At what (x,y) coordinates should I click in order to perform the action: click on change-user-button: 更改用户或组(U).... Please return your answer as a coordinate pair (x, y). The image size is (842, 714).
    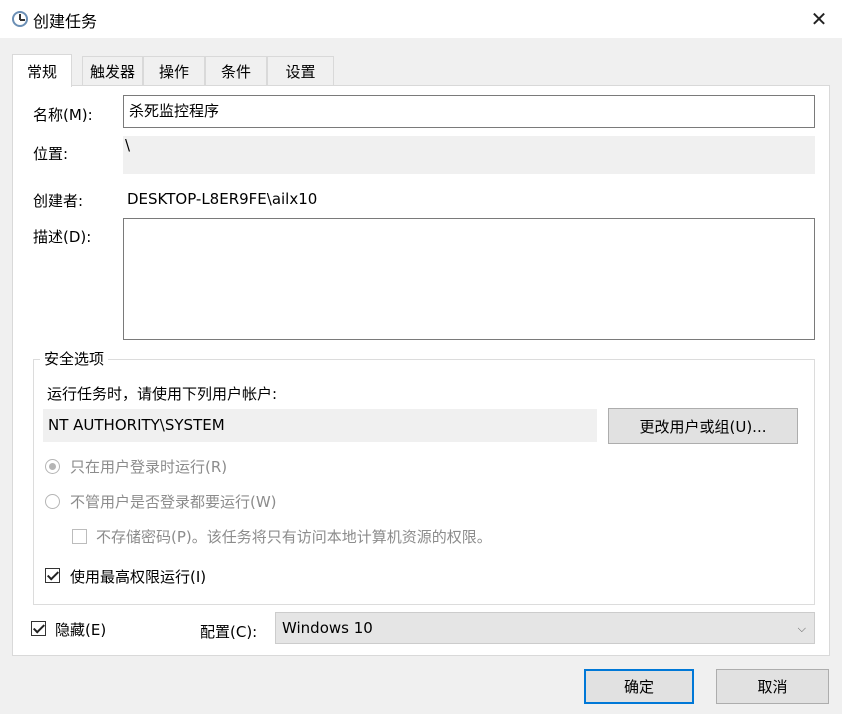
    Looking at the image, I should click on (703, 426).